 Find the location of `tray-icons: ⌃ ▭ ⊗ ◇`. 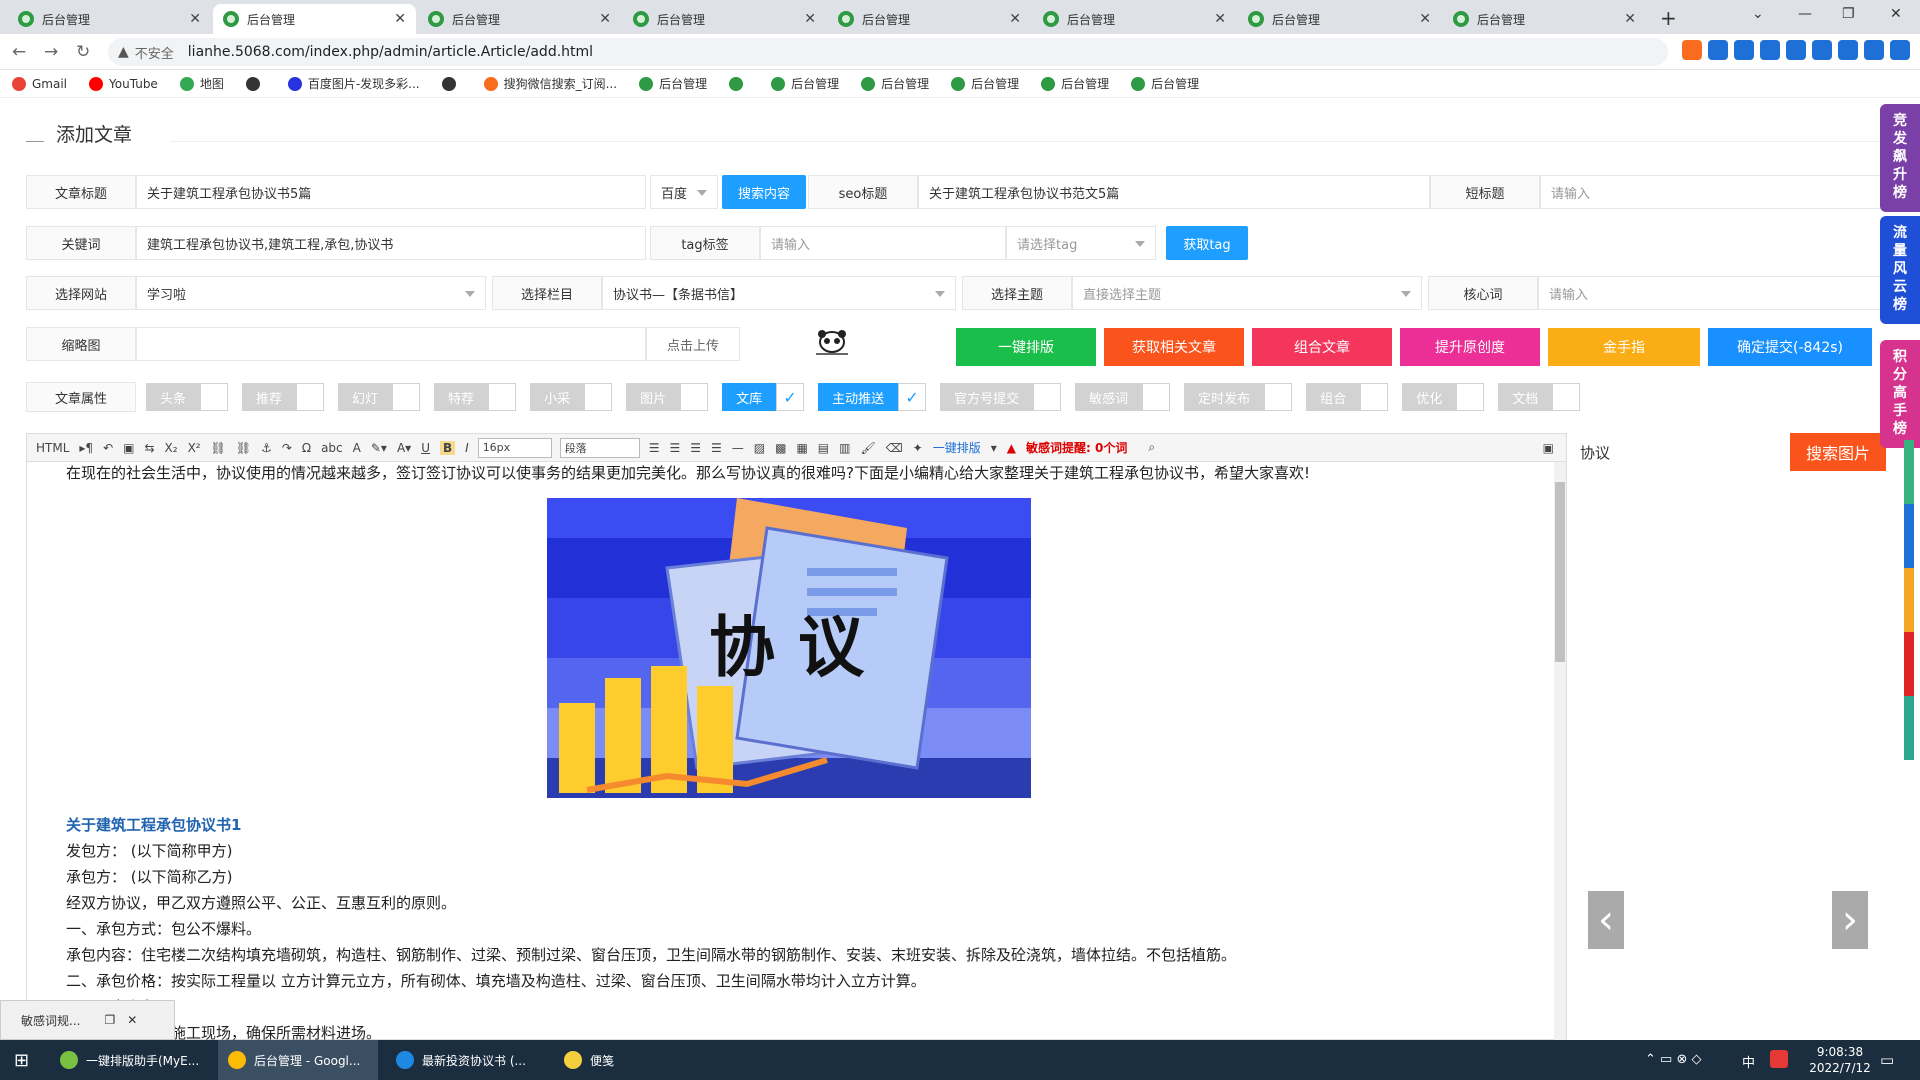

tray-icons: ⌃ ▭ ⊗ ◇ is located at coordinates (1673, 1059).